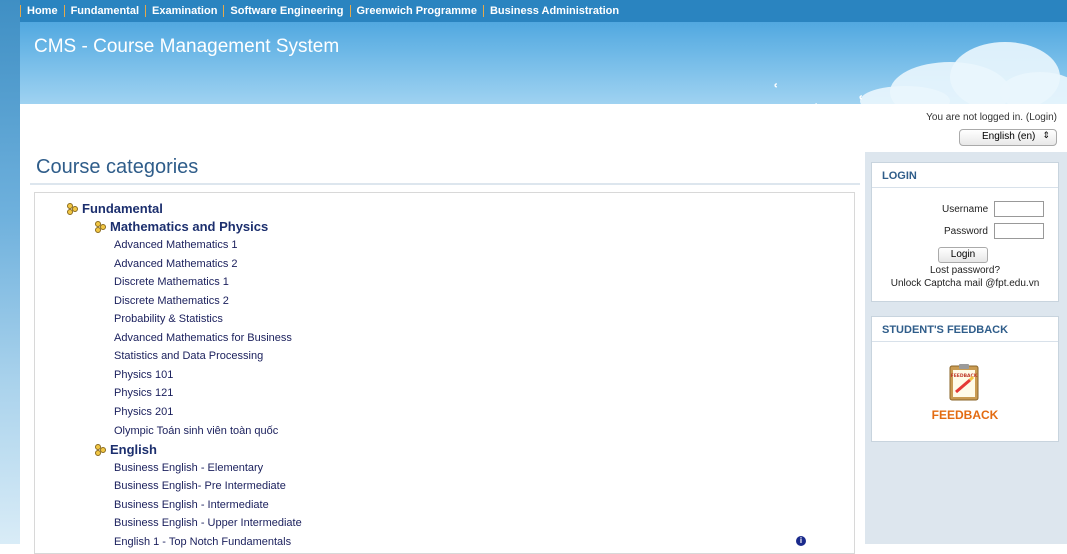  I want to click on nav-item-business-administration: Business Administration, so click(548, 11).